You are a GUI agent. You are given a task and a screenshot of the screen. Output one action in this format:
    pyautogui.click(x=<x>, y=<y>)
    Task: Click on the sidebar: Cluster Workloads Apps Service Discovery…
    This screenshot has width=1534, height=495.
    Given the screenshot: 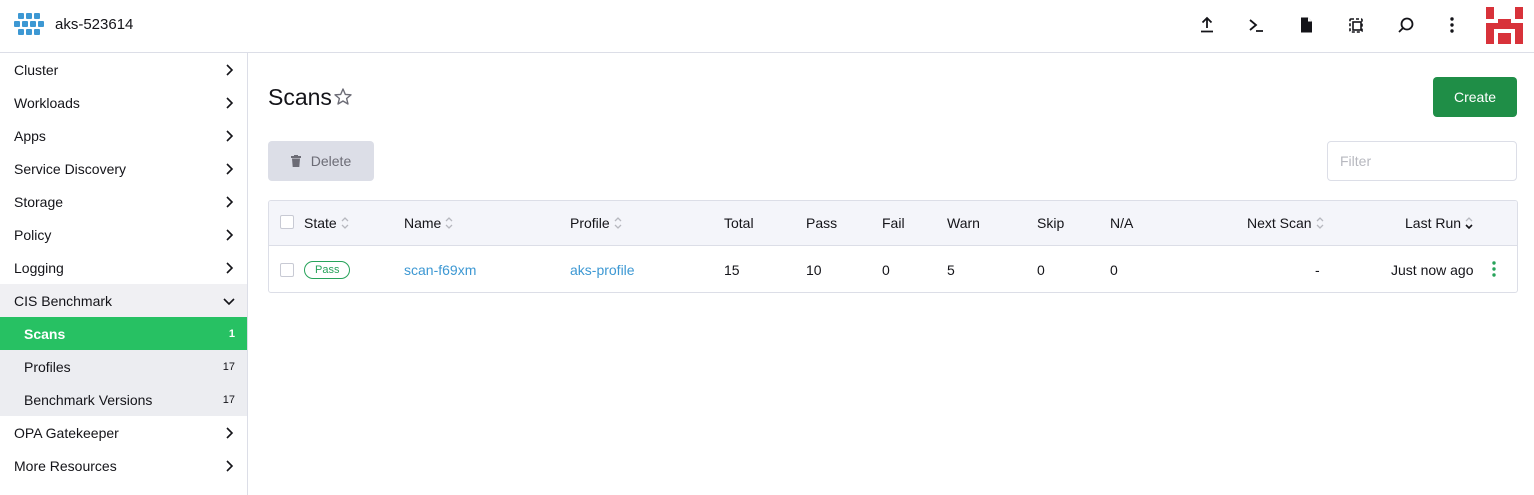 What is the action you would take?
    pyautogui.click(x=124, y=274)
    